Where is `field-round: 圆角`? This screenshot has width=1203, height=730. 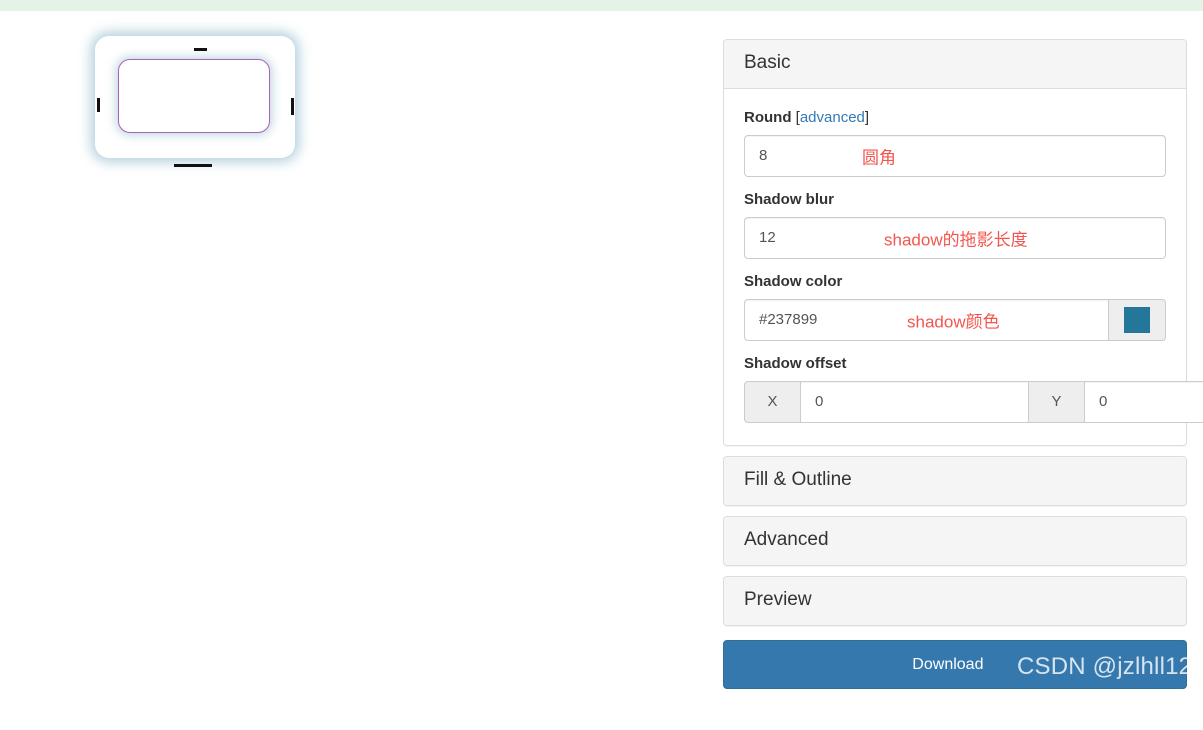
field-round: 圆角 is located at coordinates (955, 155).